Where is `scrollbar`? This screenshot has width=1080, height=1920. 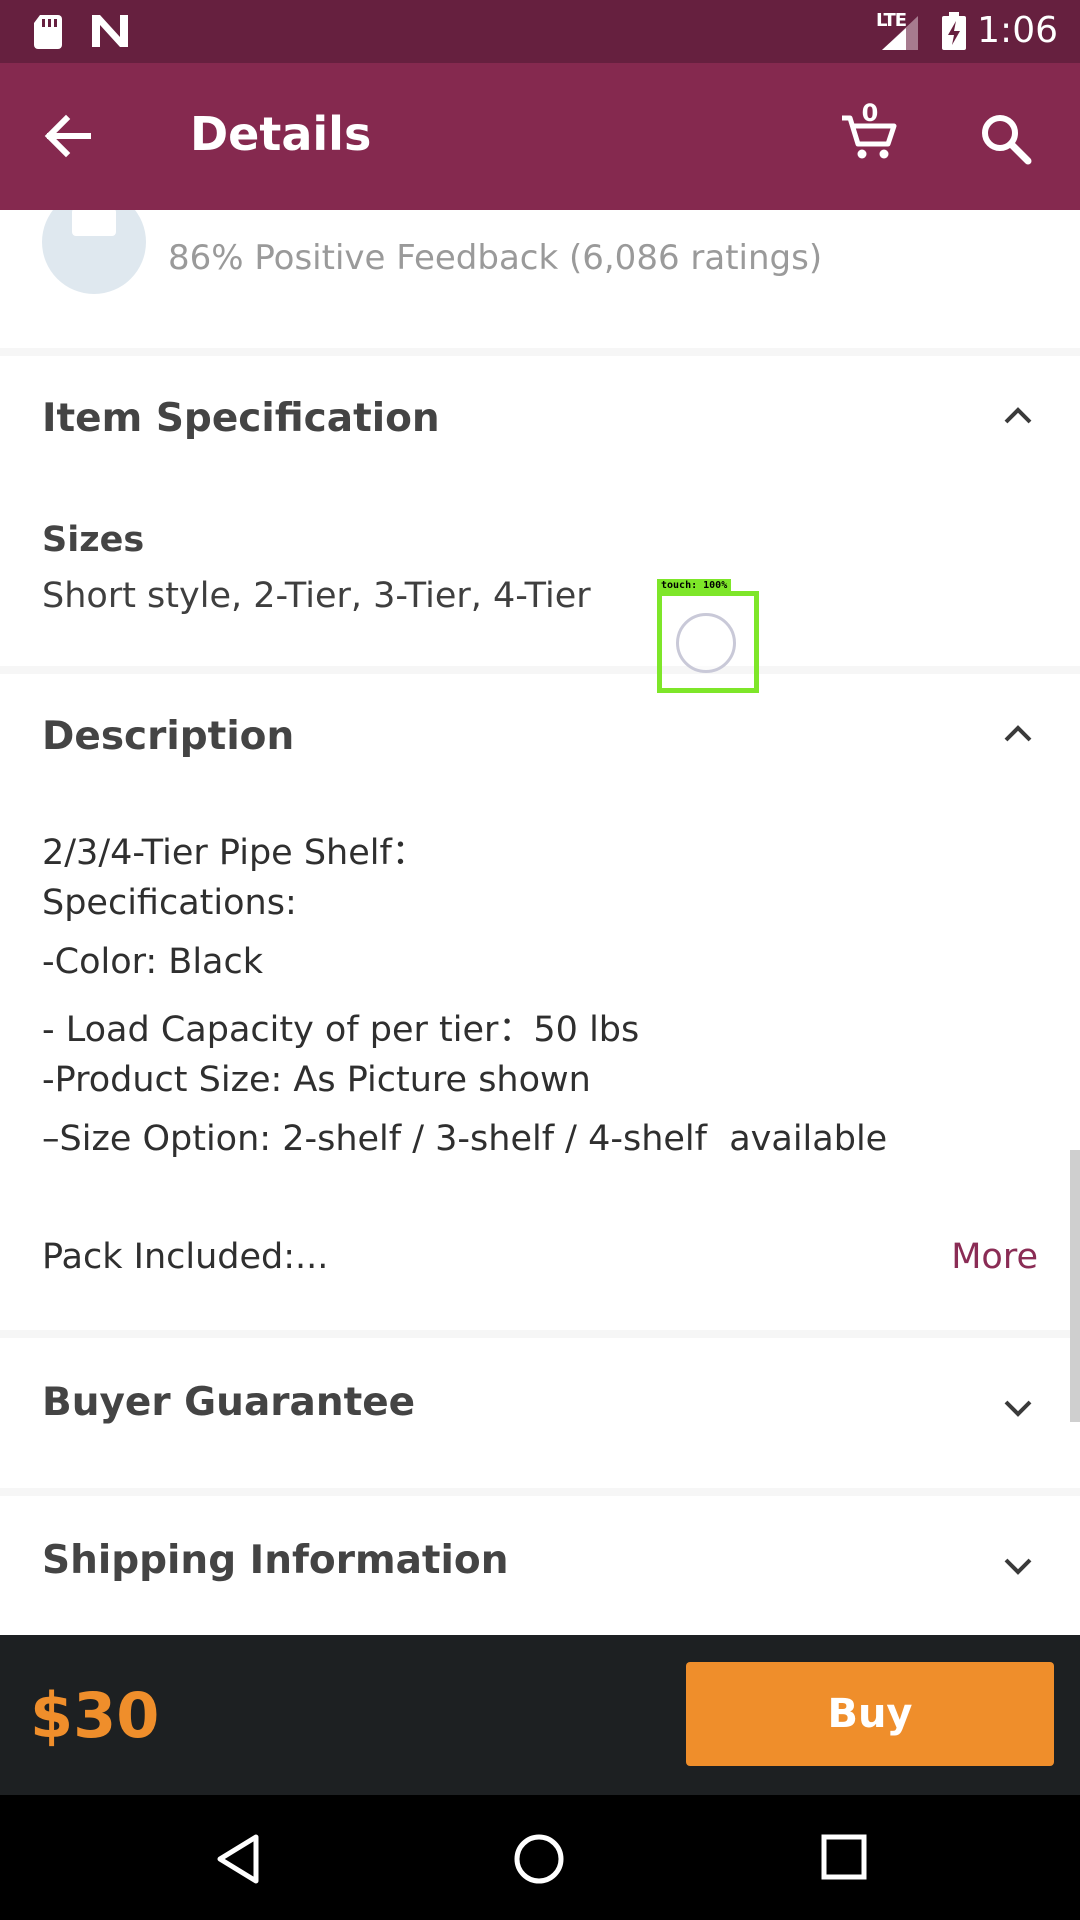 scrollbar is located at coordinates (1075, 1286).